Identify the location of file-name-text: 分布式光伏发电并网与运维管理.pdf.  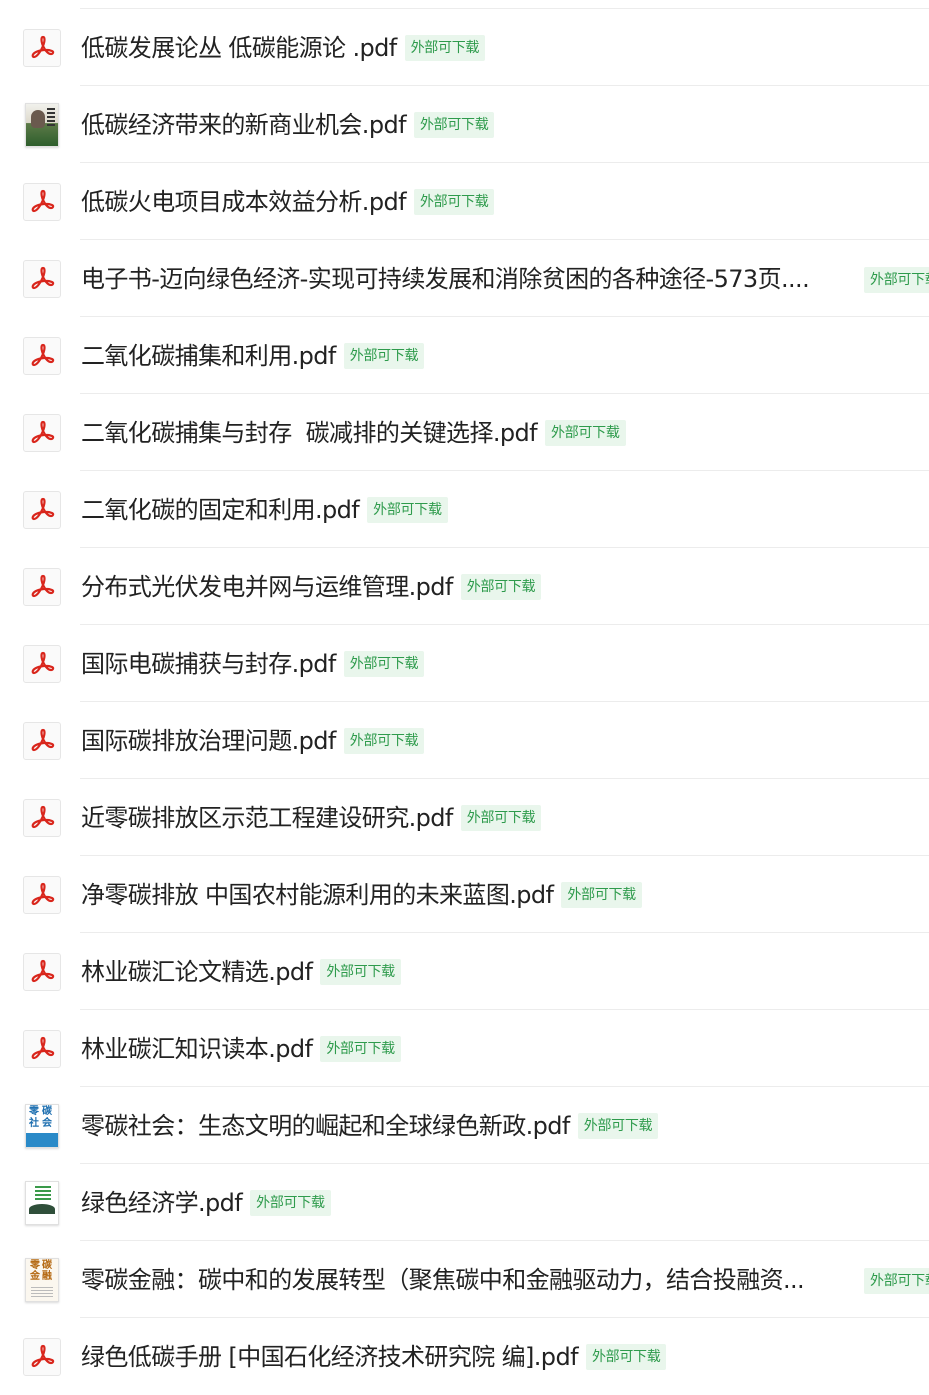
(267, 587).